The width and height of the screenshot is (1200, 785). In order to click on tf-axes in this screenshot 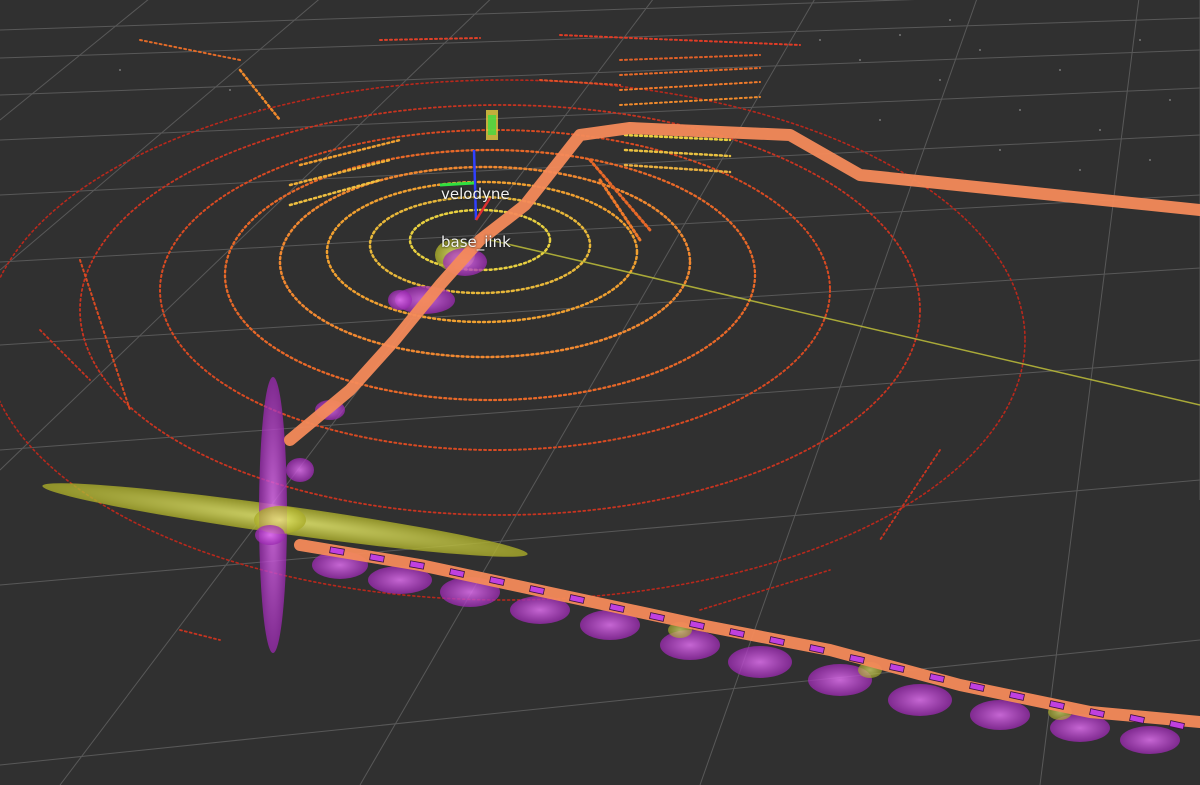, I will do `click(468, 165)`.